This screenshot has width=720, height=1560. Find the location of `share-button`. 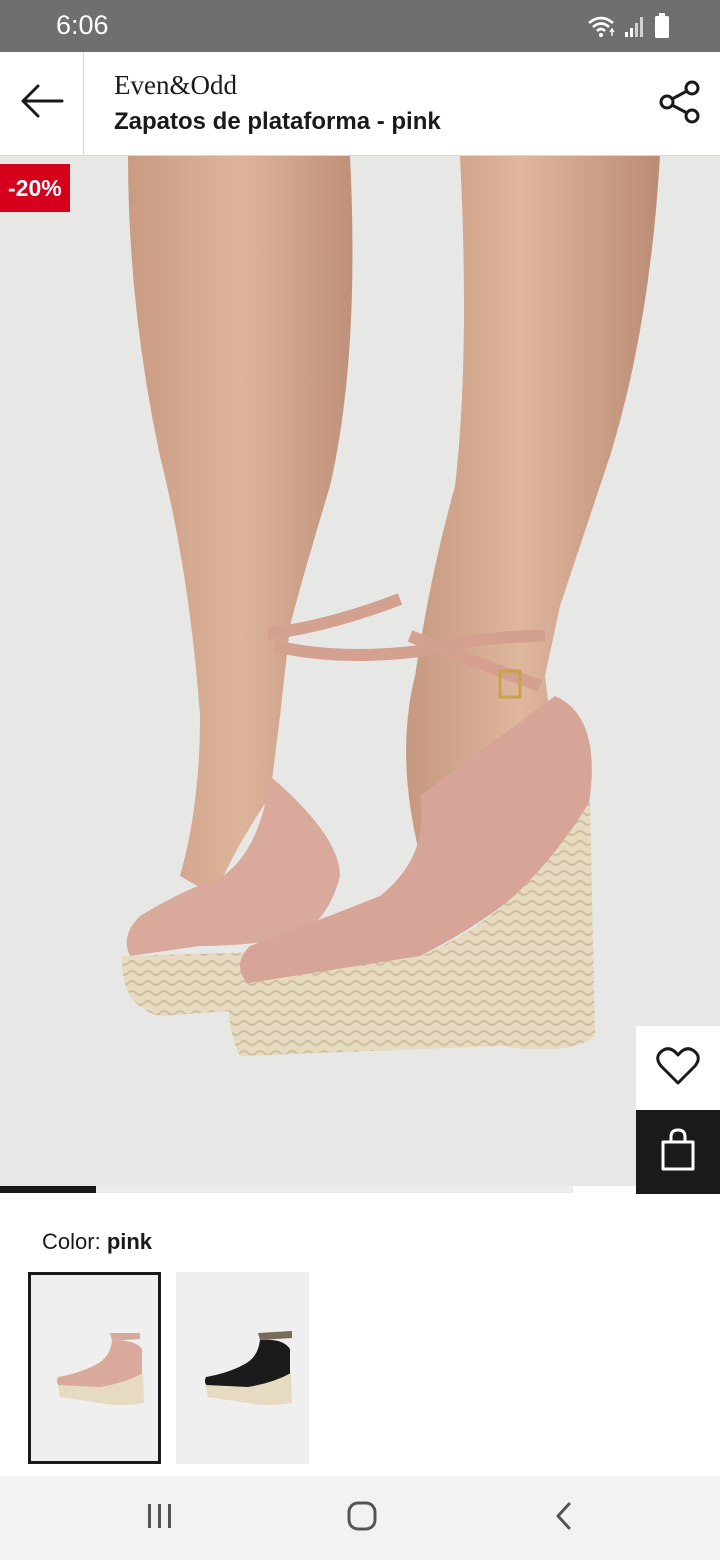

share-button is located at coordinates (680, 104).